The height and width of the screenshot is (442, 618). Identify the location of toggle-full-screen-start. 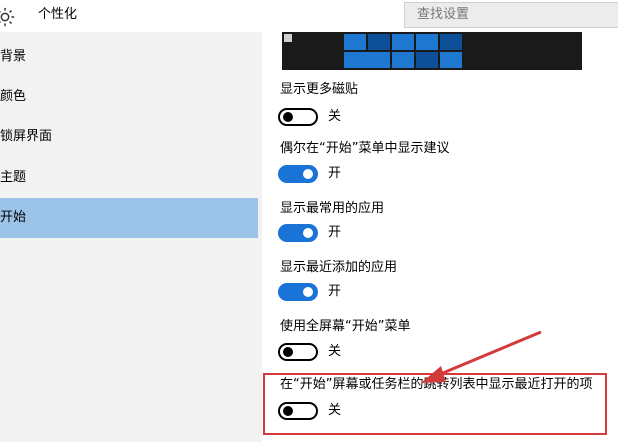
(298, 352).